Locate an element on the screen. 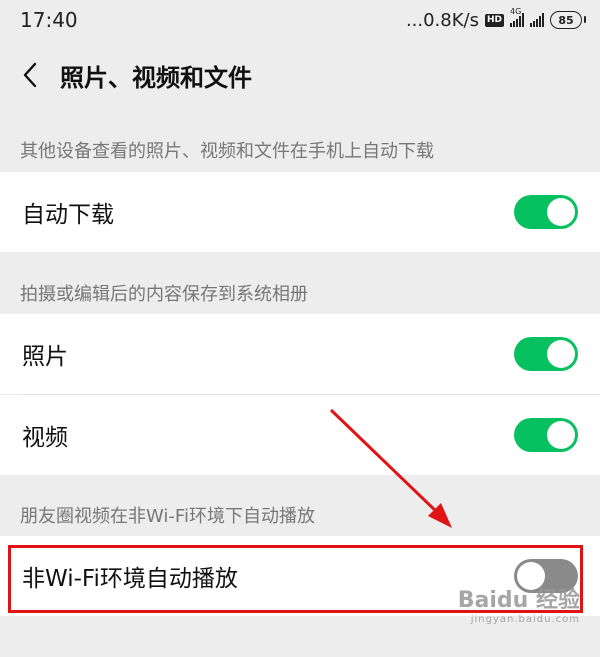 The width and height of the screenshot is (600, 657). network-type: 4G is located at coordinates (516, 11).